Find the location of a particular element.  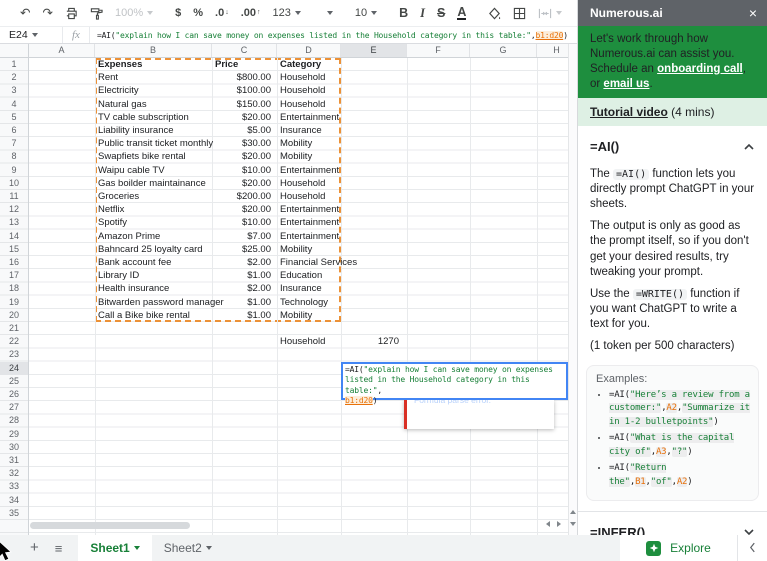

close-icon: × is located at coordinates (753, 13).